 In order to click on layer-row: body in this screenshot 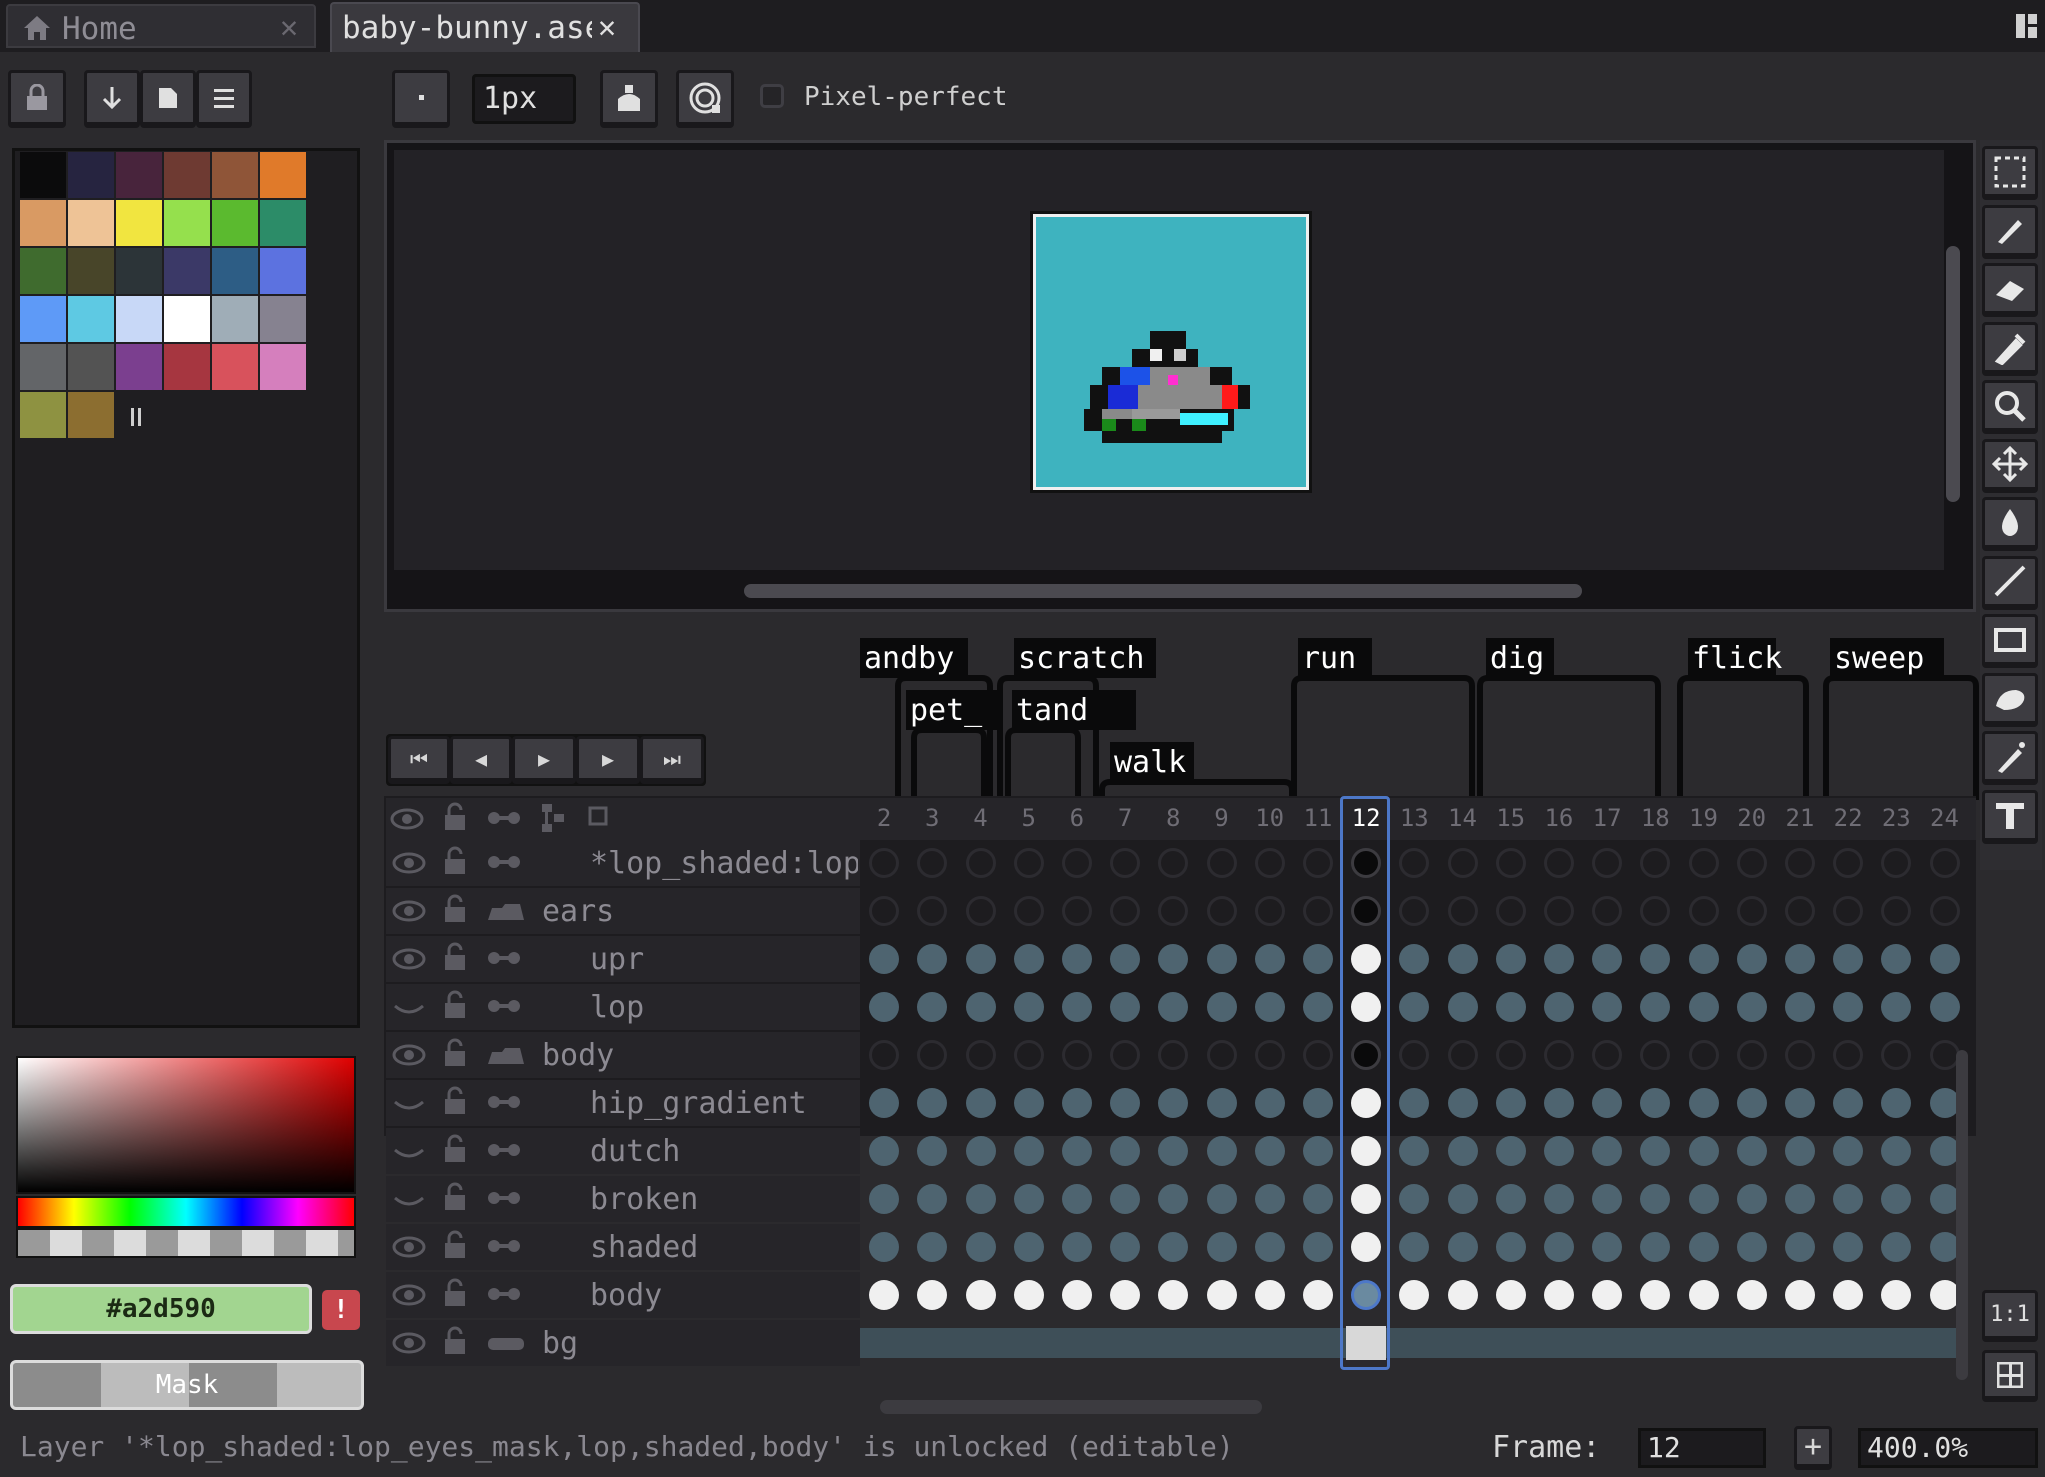, I will do `click(1173, 1295)`.